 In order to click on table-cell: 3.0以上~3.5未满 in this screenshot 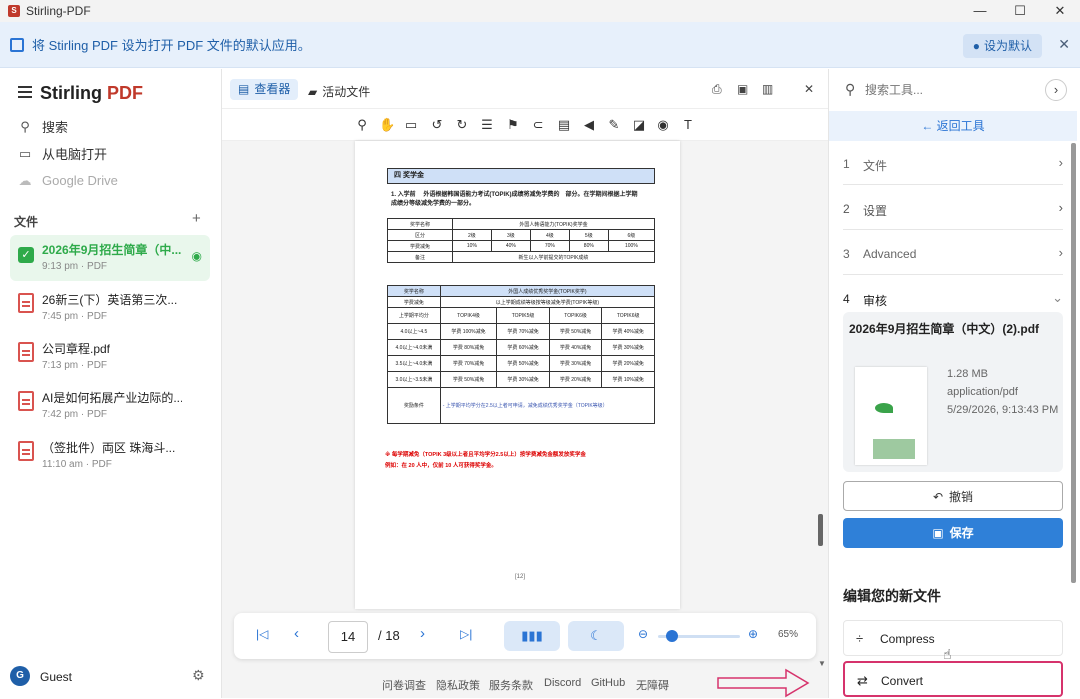, I will do `click(414, 379)`.